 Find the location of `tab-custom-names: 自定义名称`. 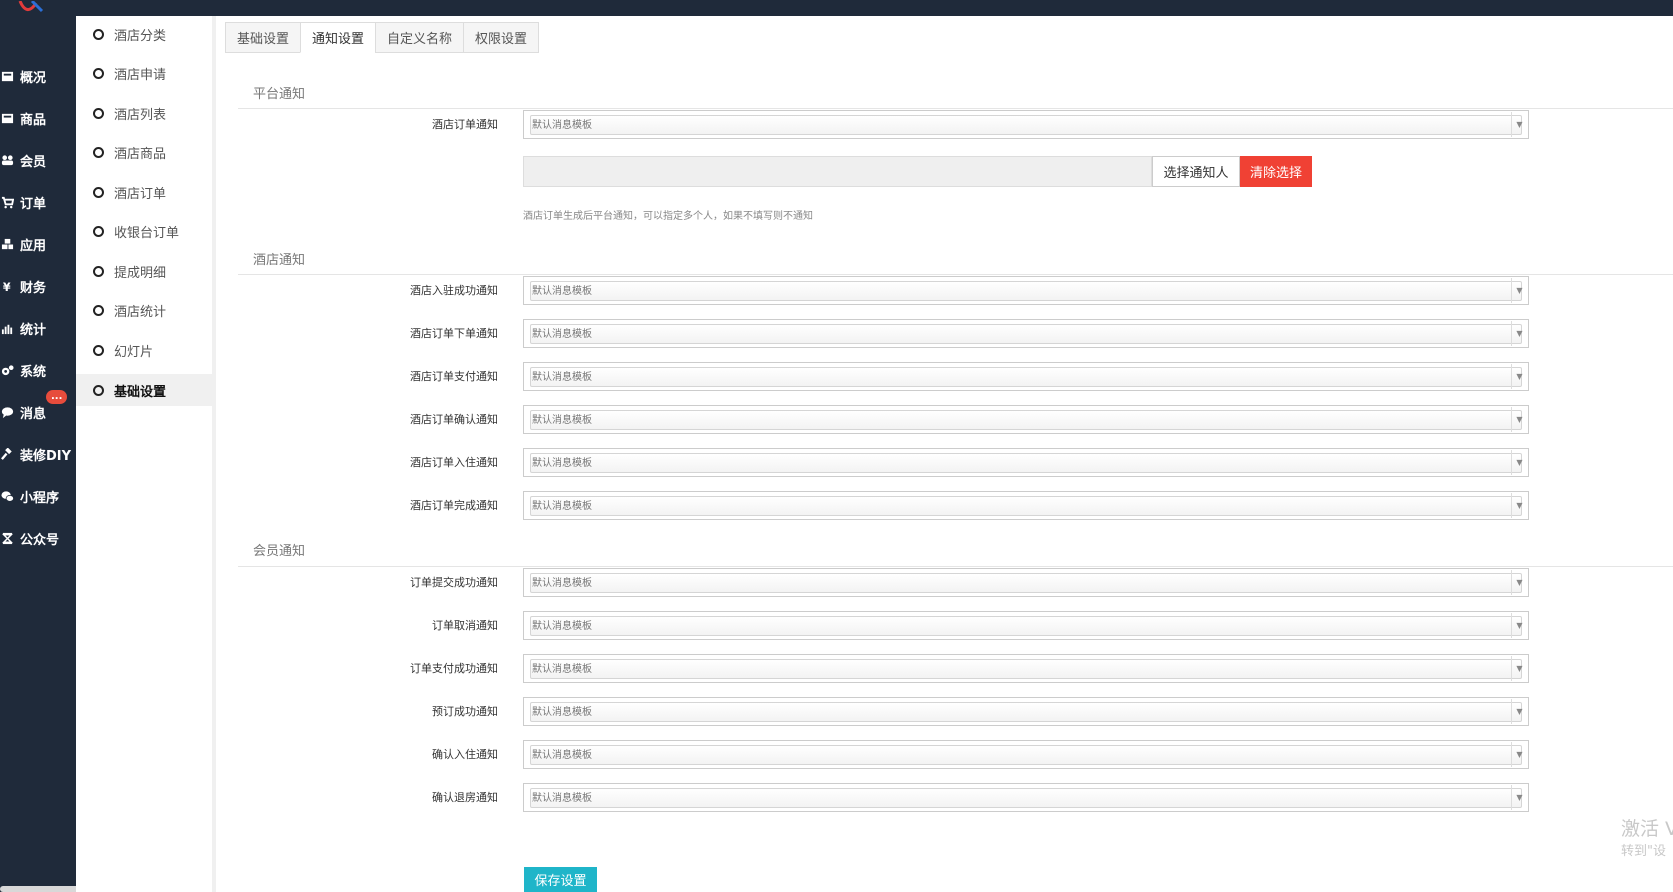

tab-custom-names: 自定义名称 is located at coordinates (419, 37).